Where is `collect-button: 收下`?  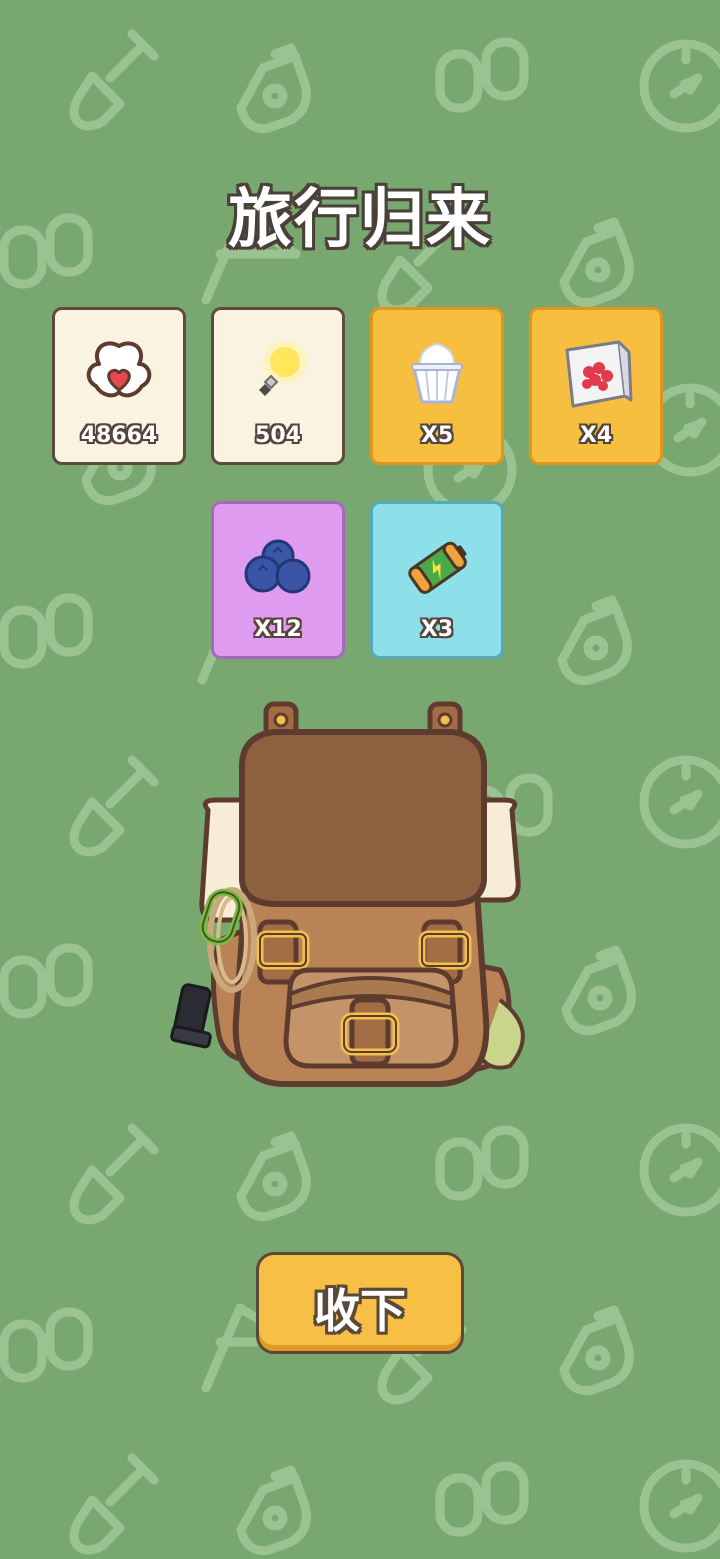
collect-button: 收下 is located at coordinates (360, 1303).